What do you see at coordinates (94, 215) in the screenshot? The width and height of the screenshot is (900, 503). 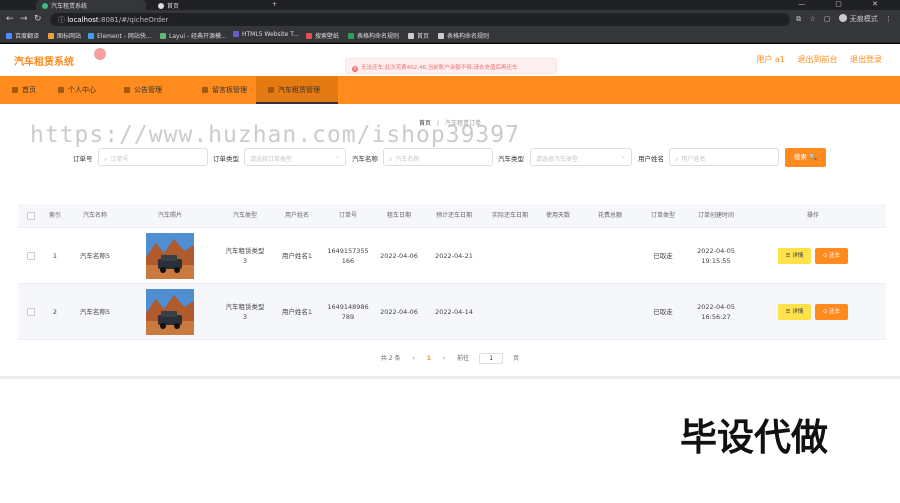 I see `column-header: 汽车名称` at bounding box center [94, 215].